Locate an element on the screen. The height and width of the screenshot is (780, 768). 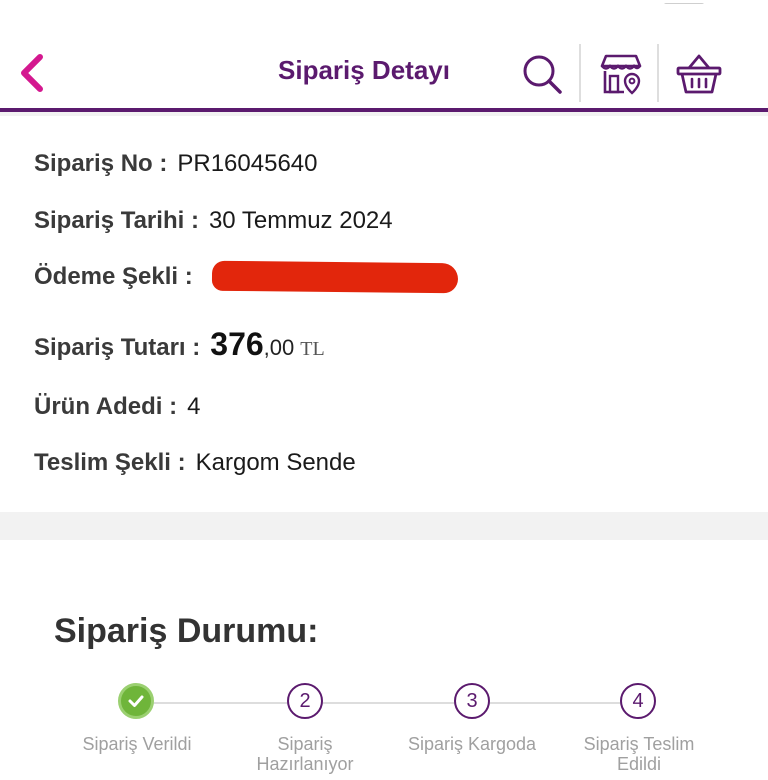
order-date-value: 30 Temmuz 2024 is located at coordinates (300, 220).